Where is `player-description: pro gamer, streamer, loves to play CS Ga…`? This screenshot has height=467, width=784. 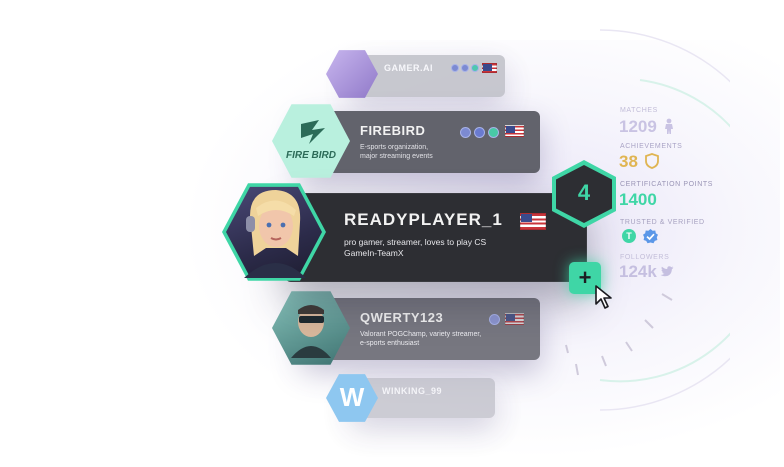
player-description: pro gamer, streamer, loves to play CS Ga… is located at coordinates (415, 248).